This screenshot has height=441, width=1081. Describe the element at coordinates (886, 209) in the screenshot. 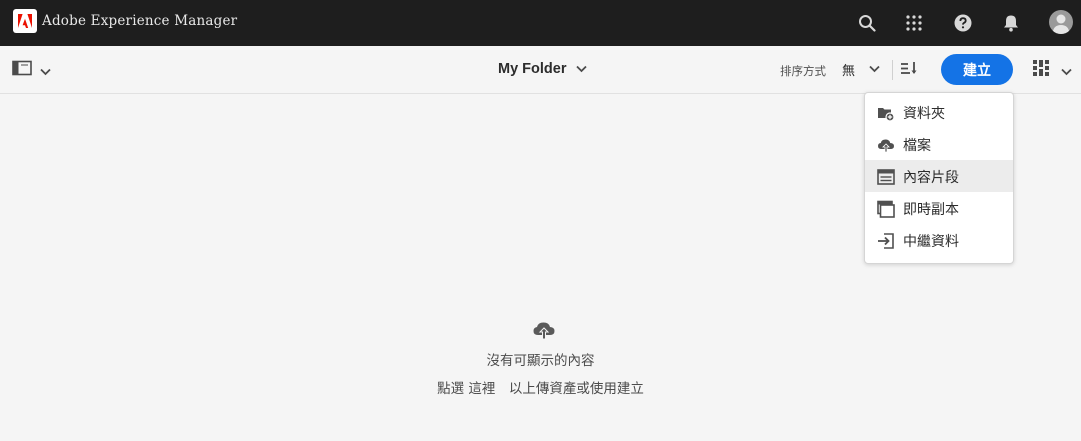

I see `live-copy-icon` at that location.